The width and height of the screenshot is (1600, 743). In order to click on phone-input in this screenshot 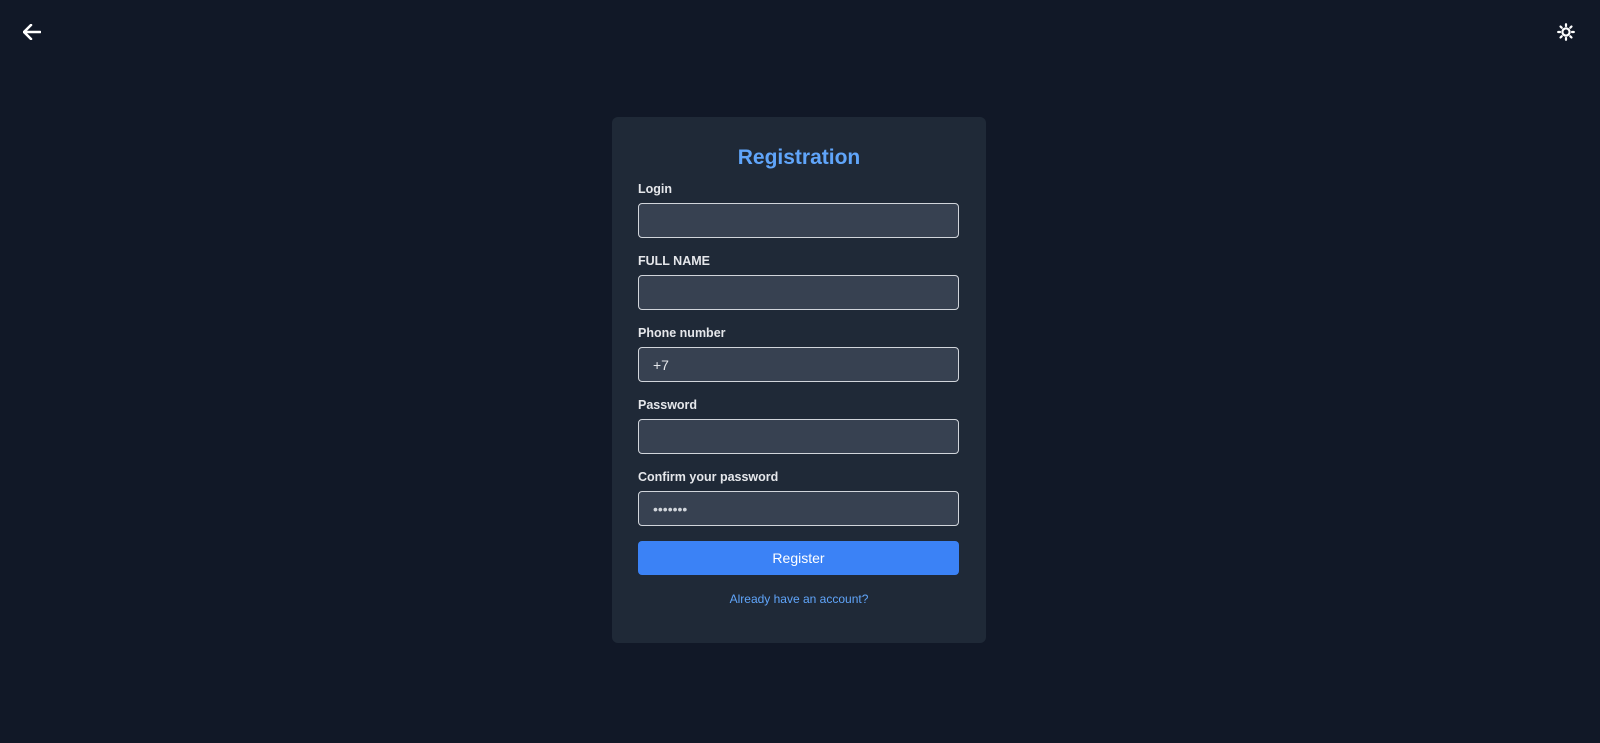, I will do `click(798, 364)`.